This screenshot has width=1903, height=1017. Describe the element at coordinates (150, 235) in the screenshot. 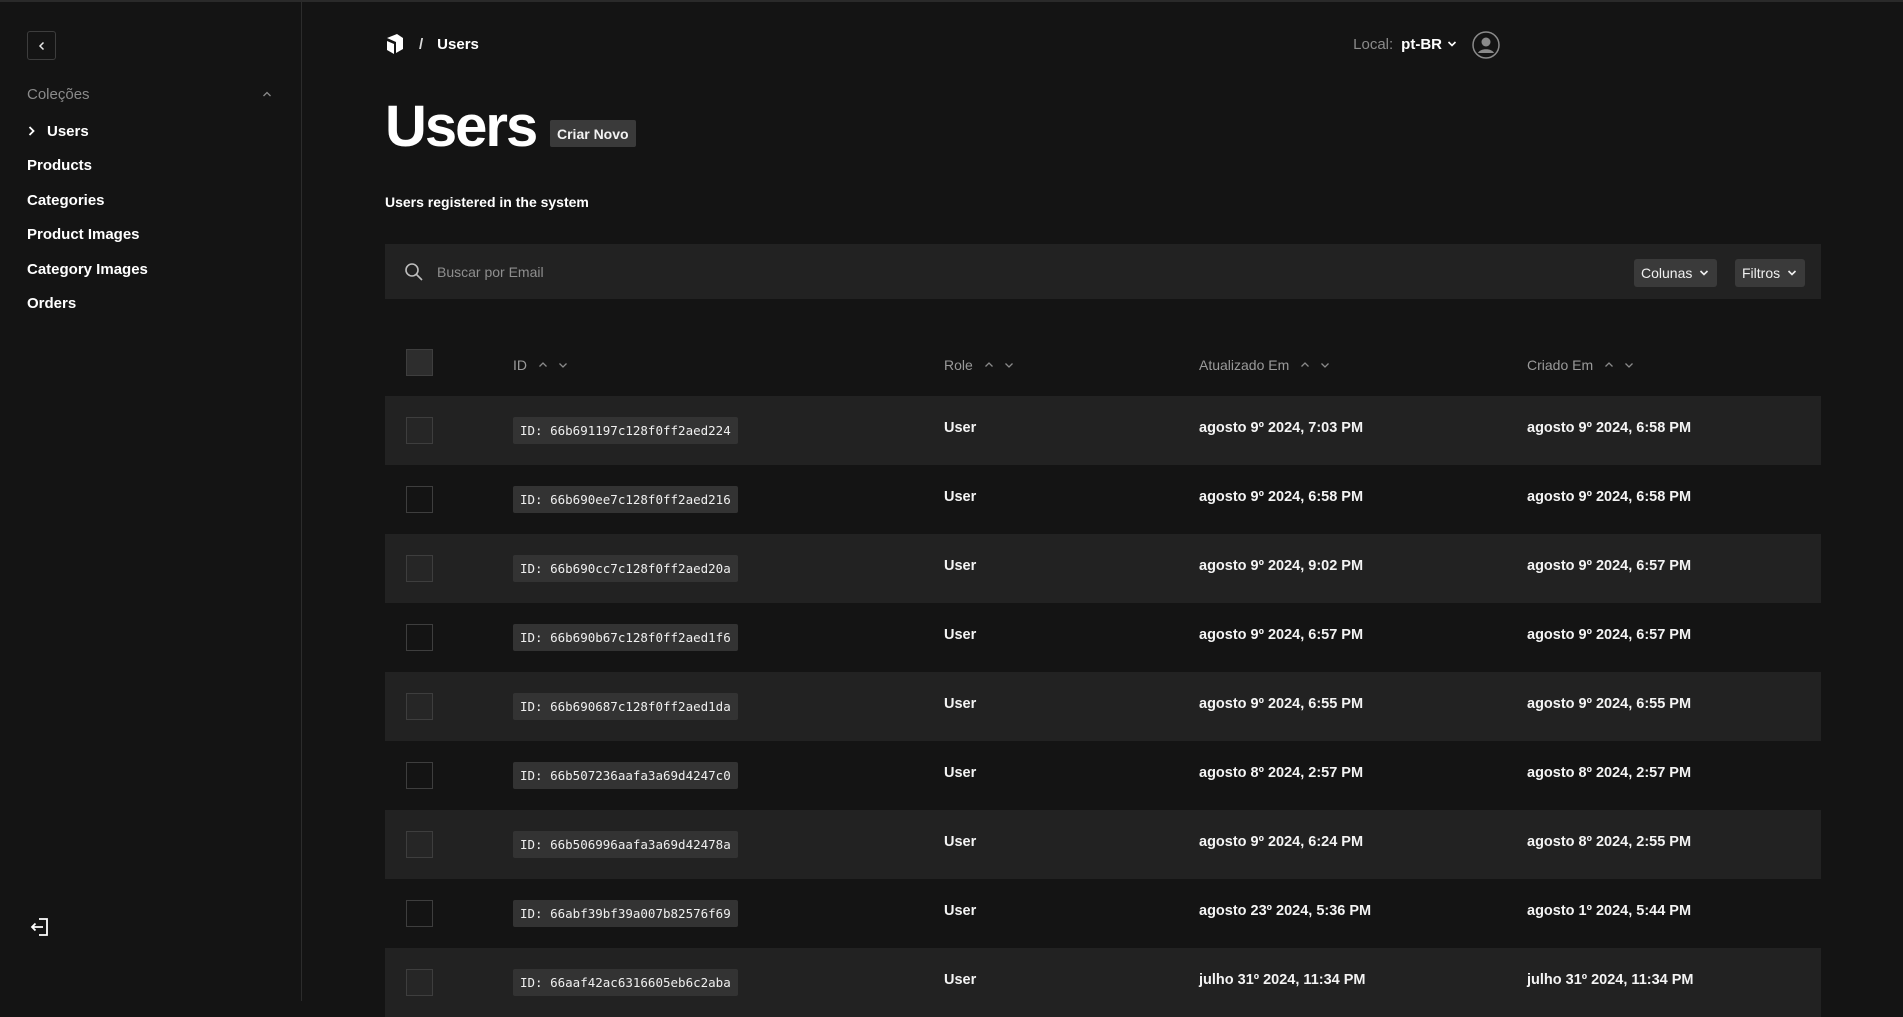

I see `sidebar-item-product-images: Product Images` at that location.